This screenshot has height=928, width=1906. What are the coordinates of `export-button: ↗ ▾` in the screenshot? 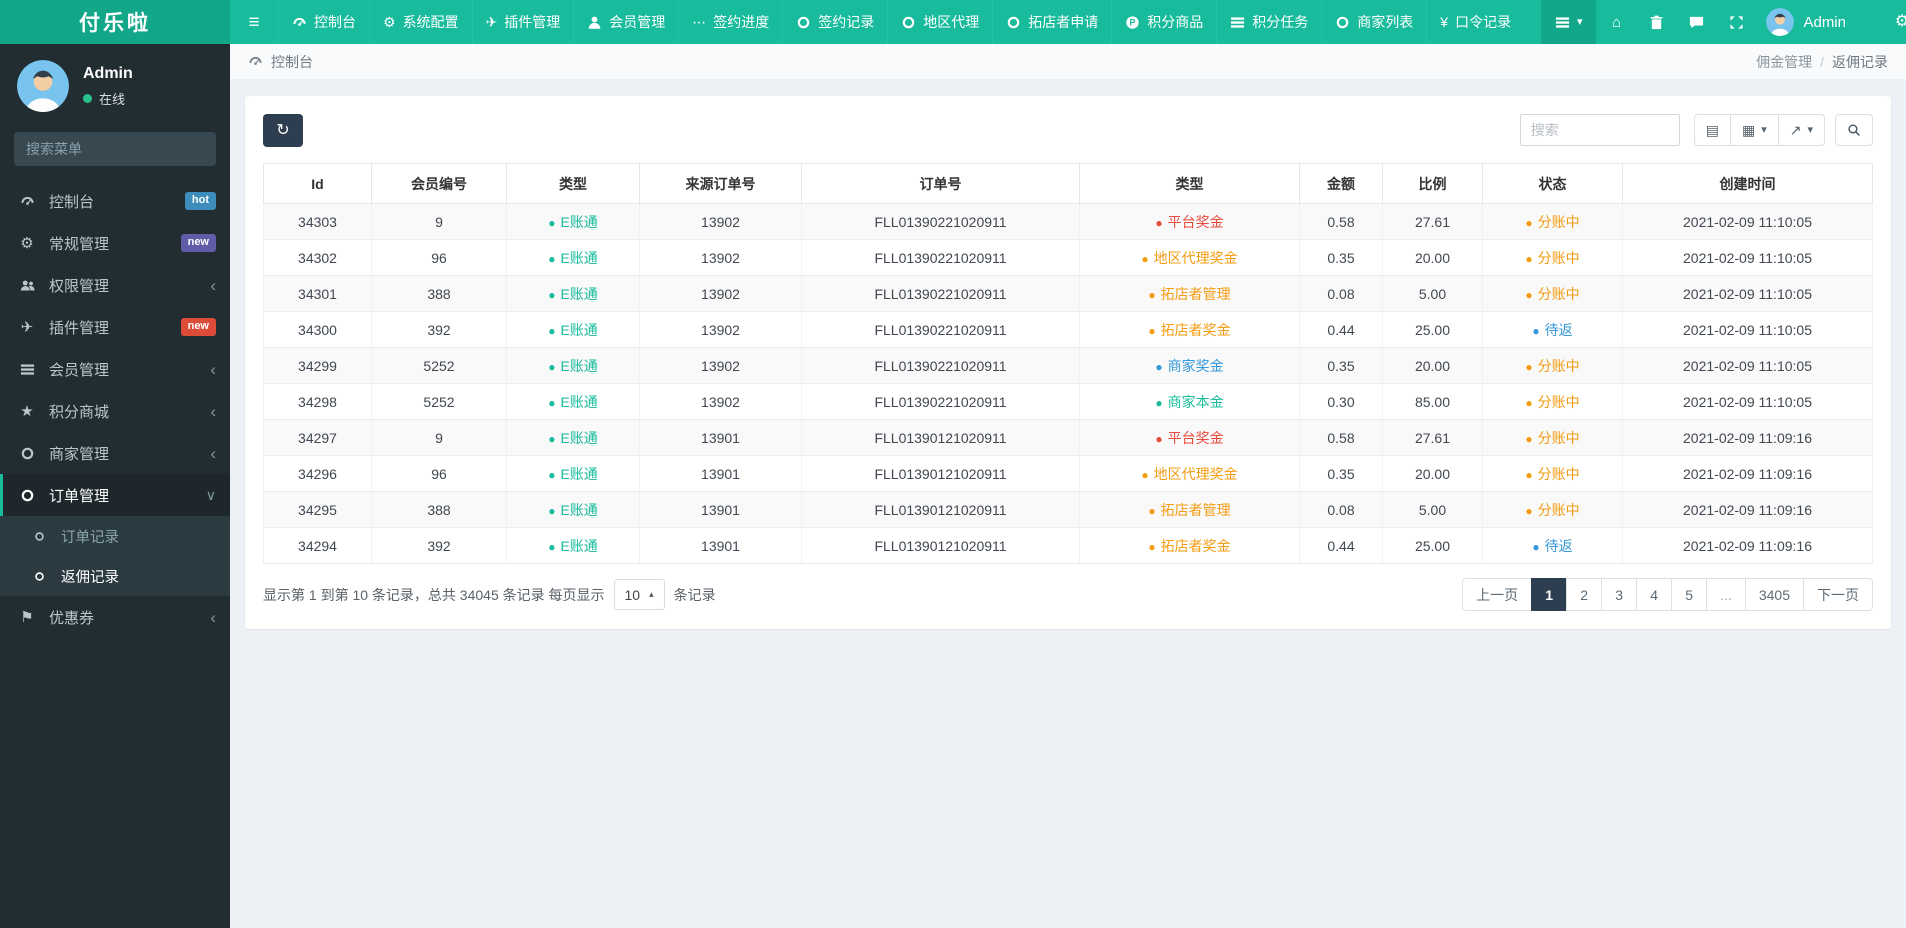 It's located at (1801, 130).